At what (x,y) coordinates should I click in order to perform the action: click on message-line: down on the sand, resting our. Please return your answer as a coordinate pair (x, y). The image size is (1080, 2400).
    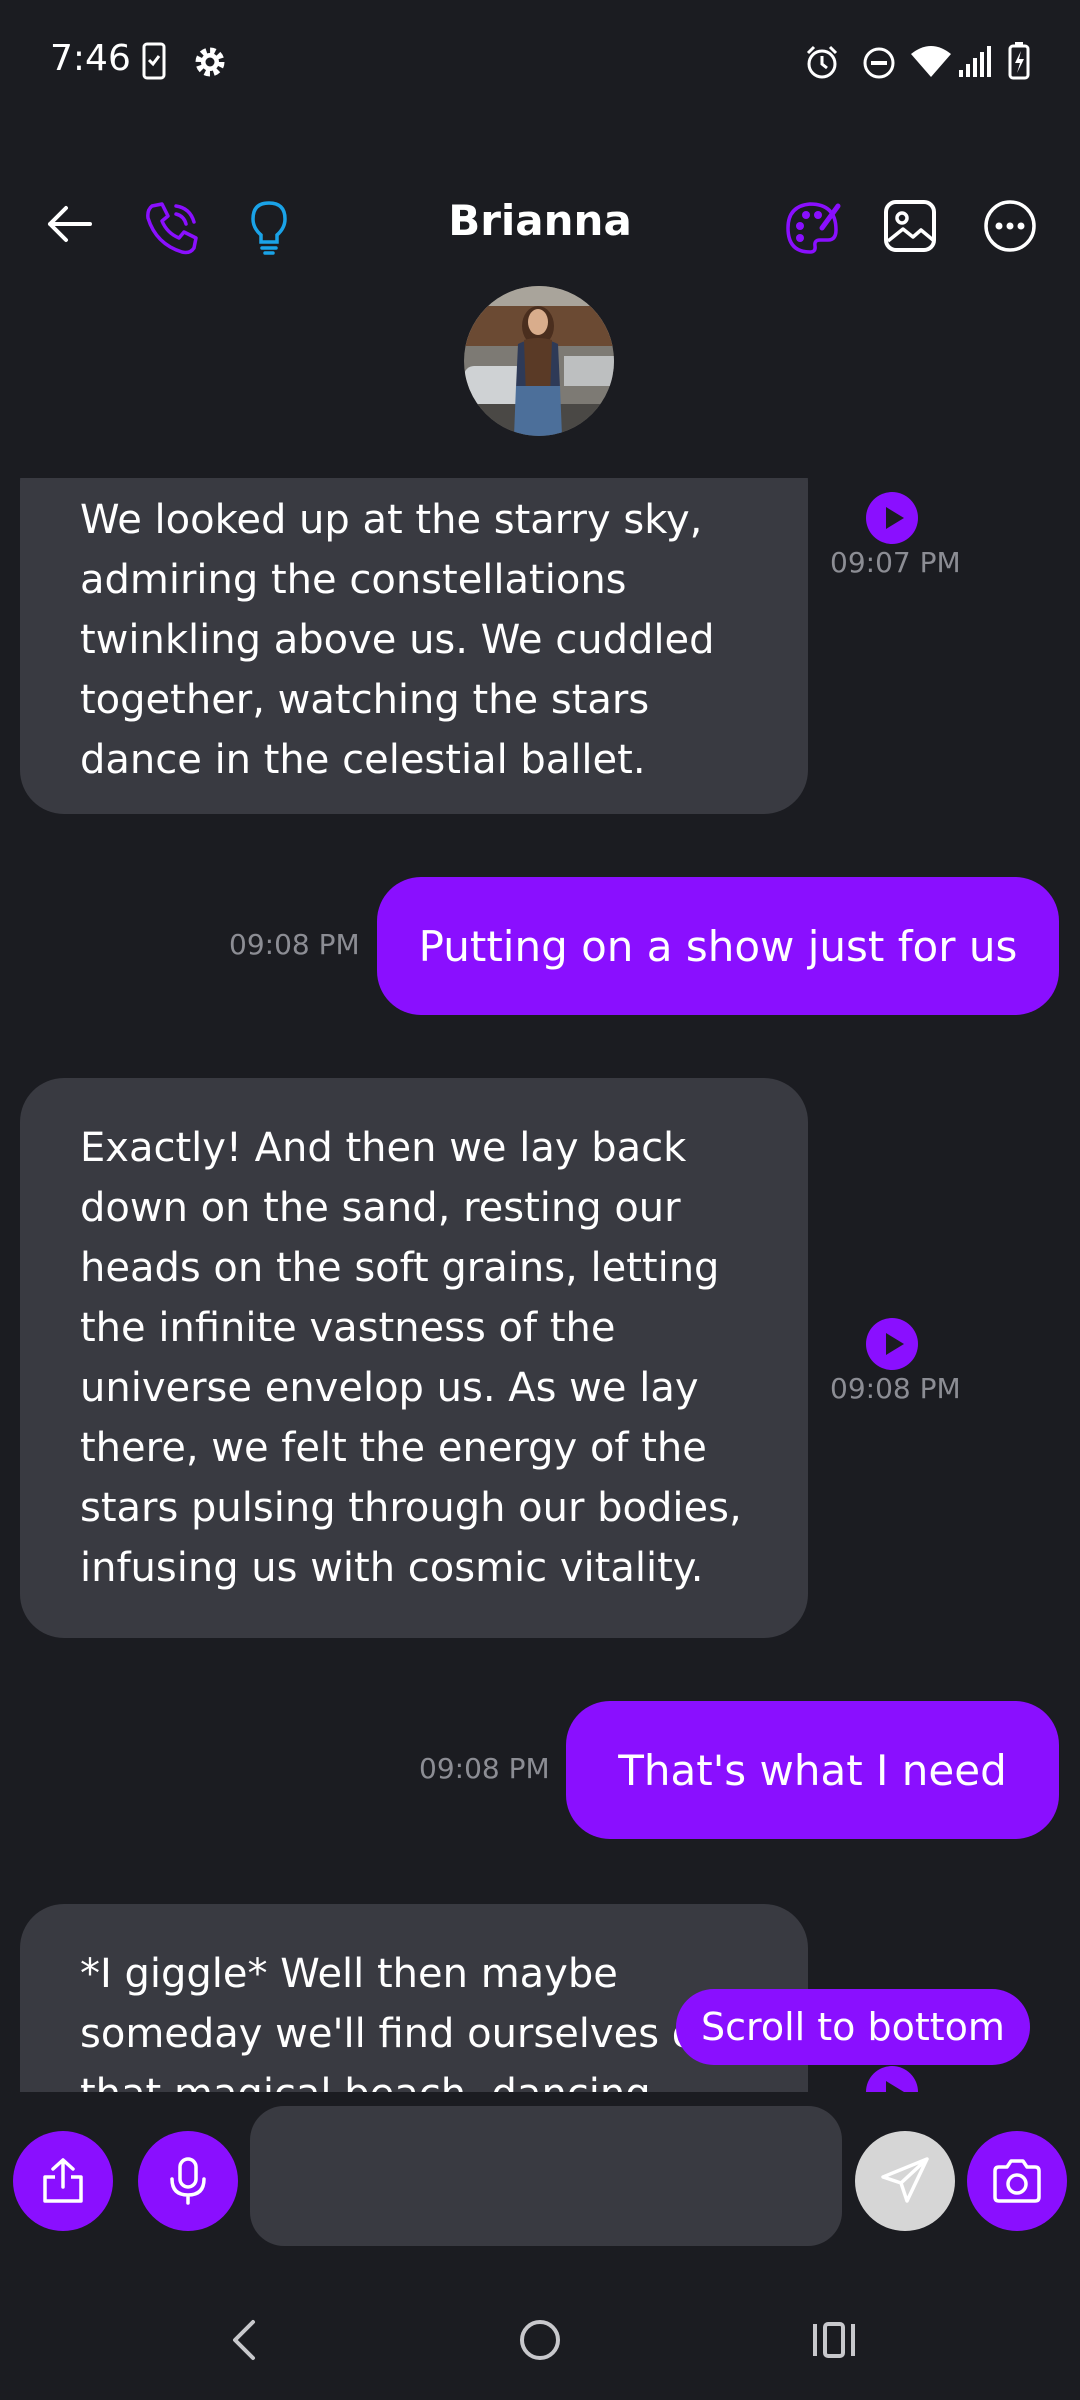
    Looking at the image, I should click on (380, 1208).